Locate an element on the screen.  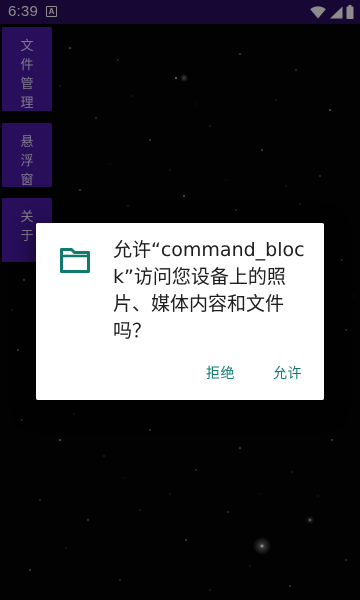
folder-icon is located at coordinates (75, 260).